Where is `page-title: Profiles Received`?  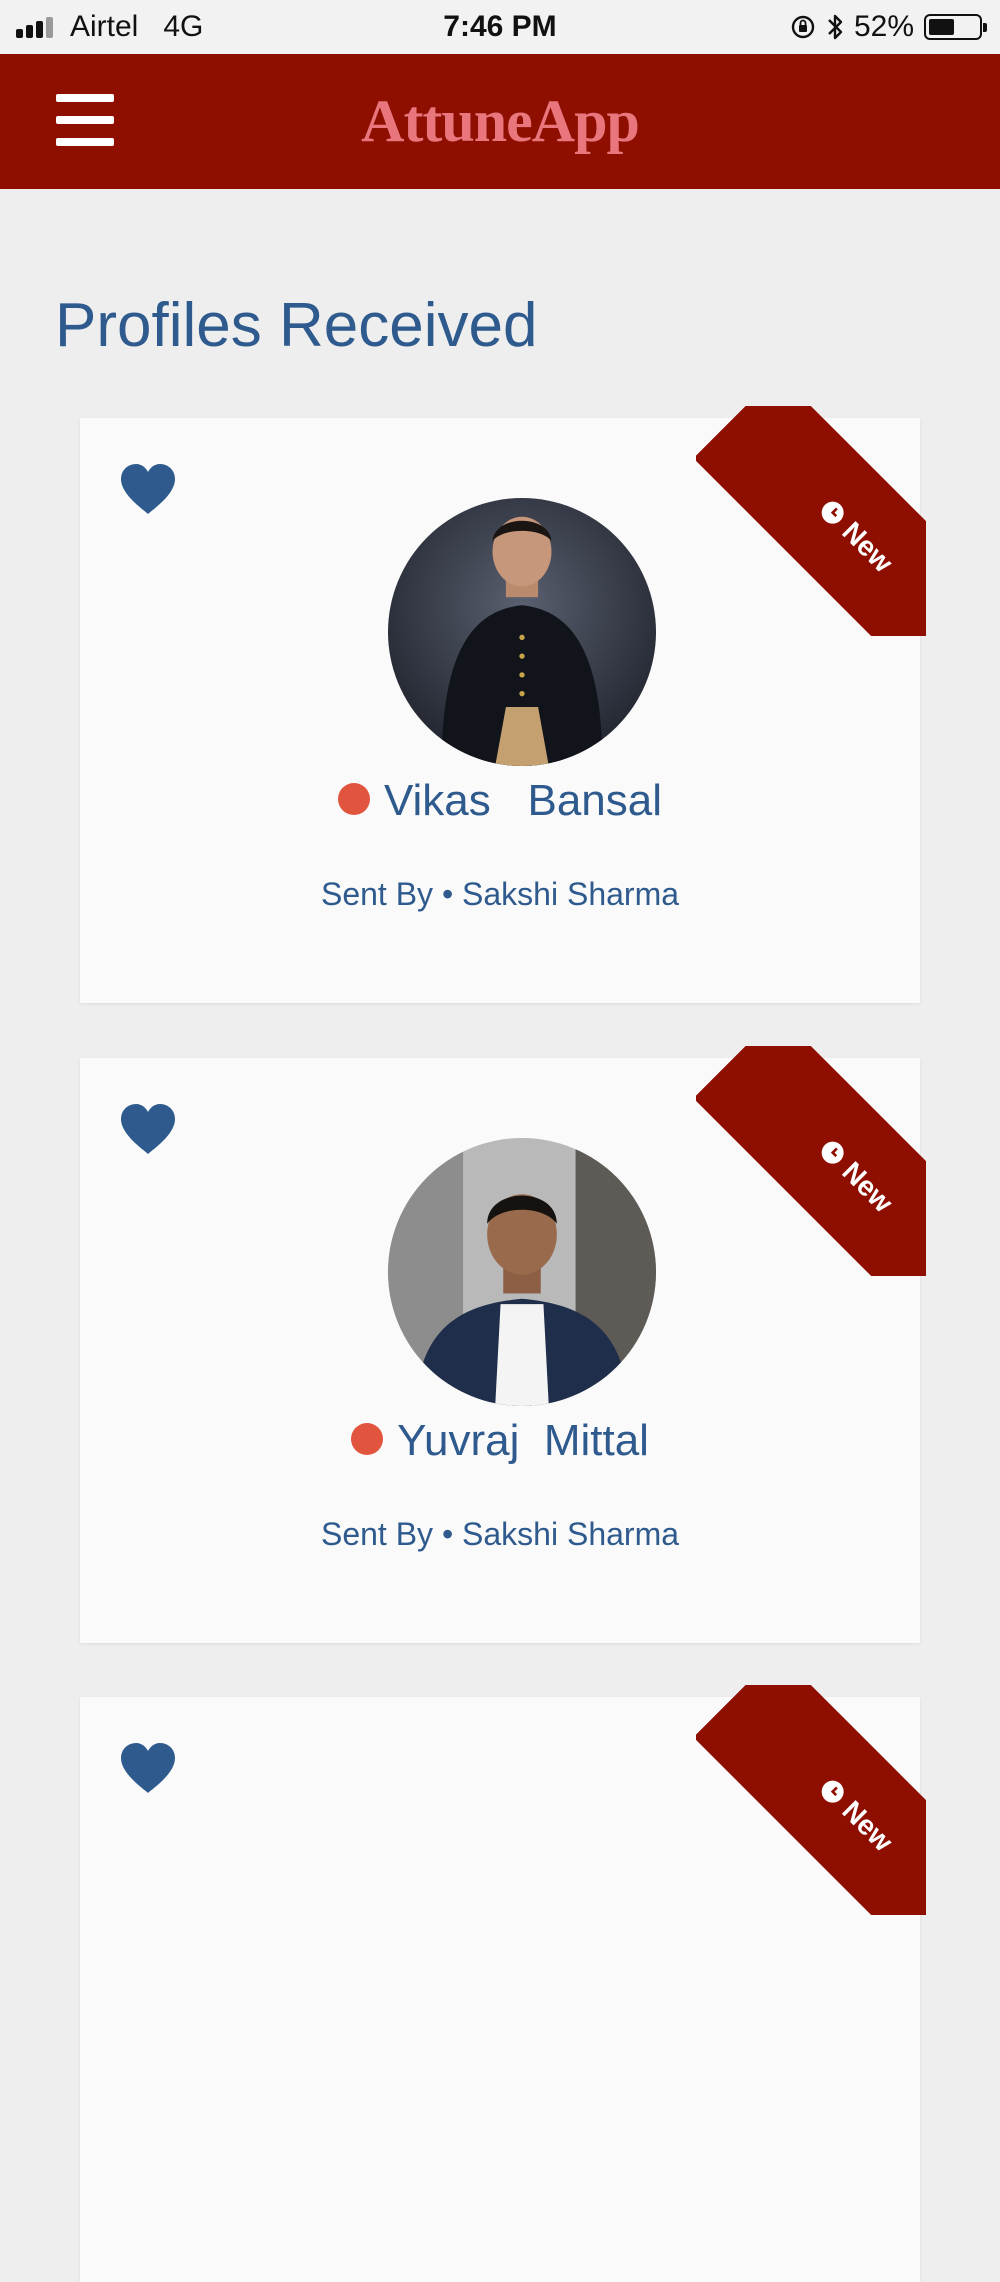 page-title: Profiles Received is located at coordinates (296, 325).